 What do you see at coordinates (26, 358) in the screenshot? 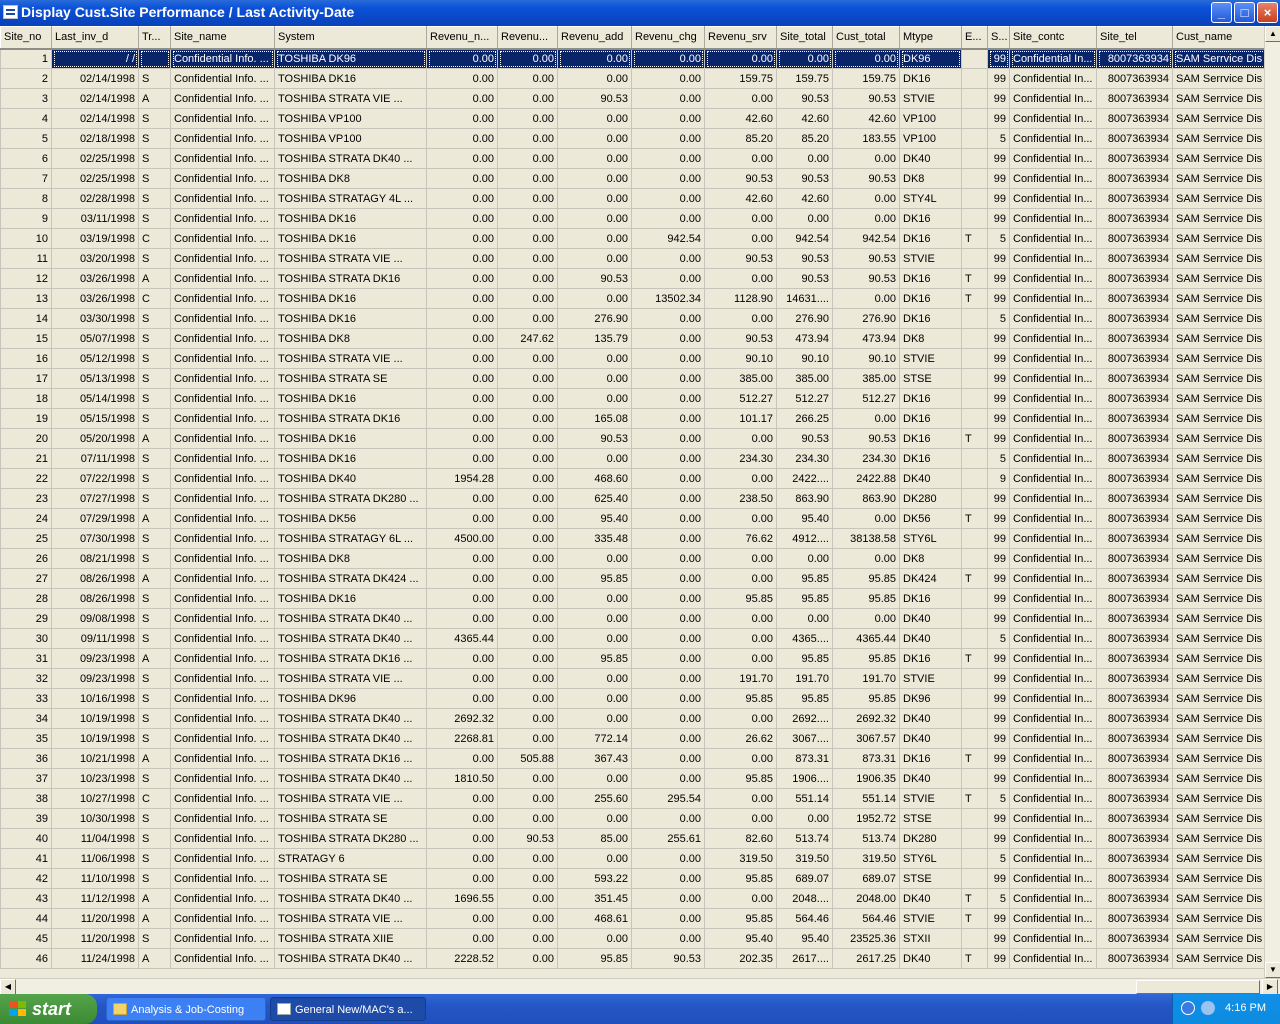
I see `table-cell: 16` at bounding box center [26, 358].